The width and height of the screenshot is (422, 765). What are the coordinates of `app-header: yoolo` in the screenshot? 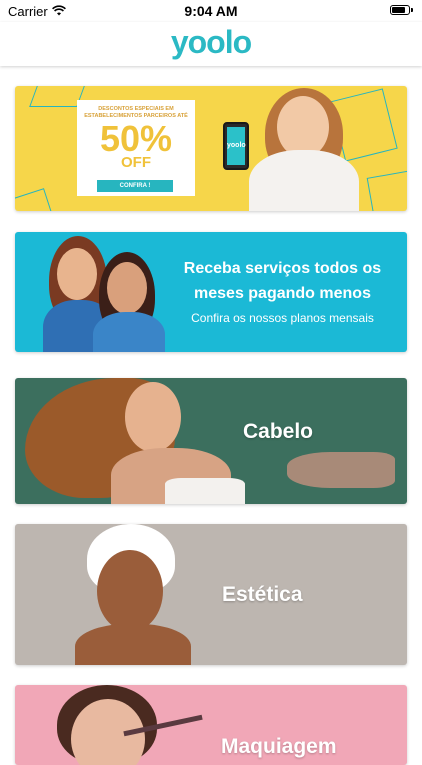 It's located at (211, 44).